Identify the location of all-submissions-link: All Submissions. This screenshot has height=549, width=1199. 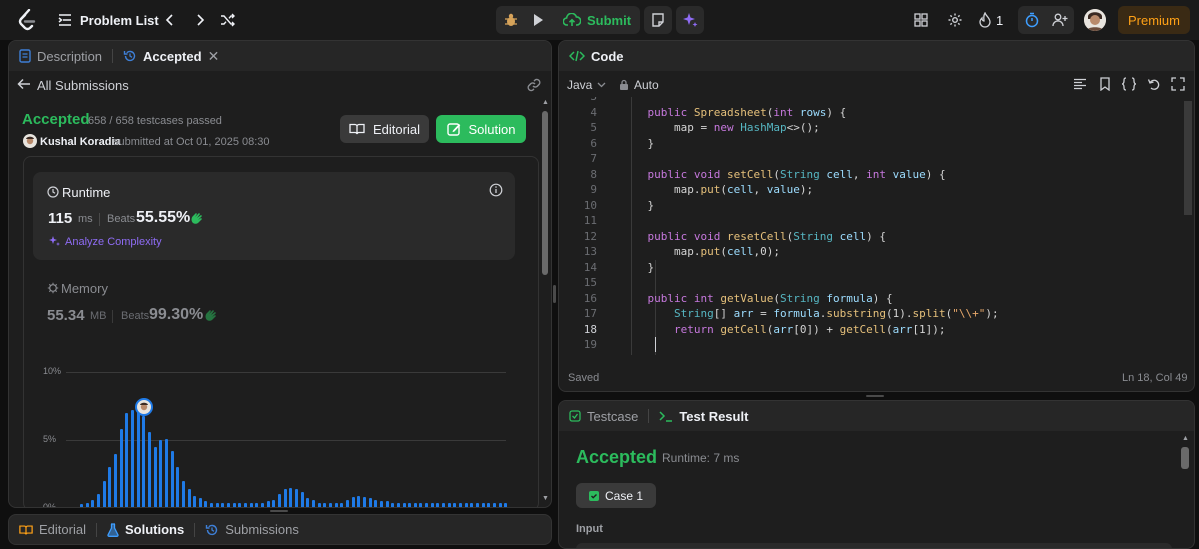
(83, 85).